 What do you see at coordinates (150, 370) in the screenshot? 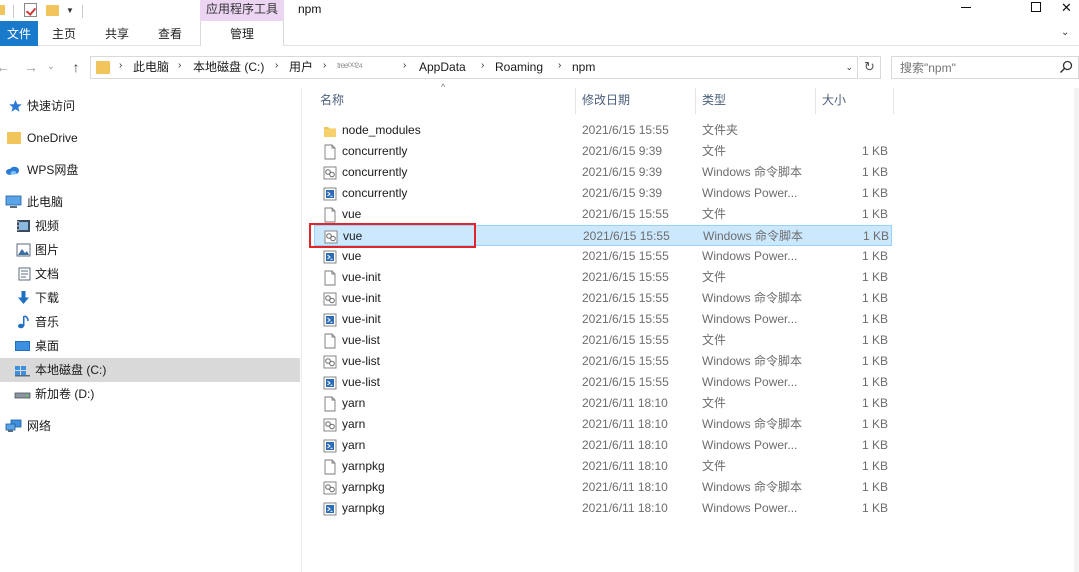
I see `sidebar-item-local-disk-c: 本地磁盘 (C:)` at bounding box center [150, 370].